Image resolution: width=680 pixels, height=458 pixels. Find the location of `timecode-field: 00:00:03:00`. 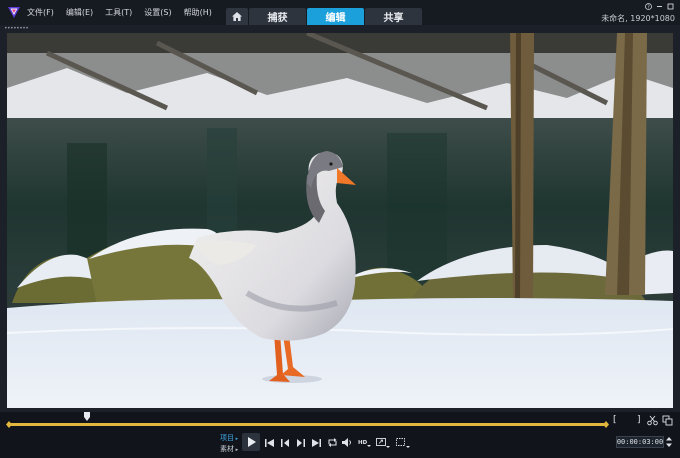

timecode-field: 00:00:03:00 is located at coordinates (640, 442).